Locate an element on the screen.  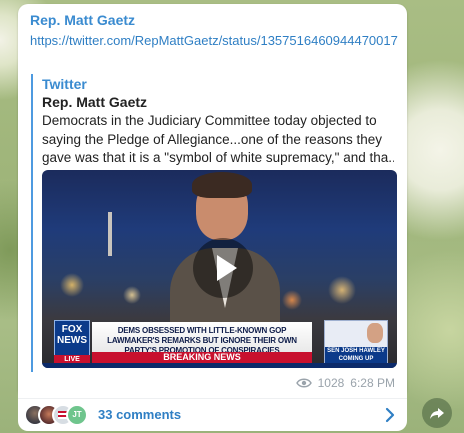
news-ticker is located at coordinates (219, 365).